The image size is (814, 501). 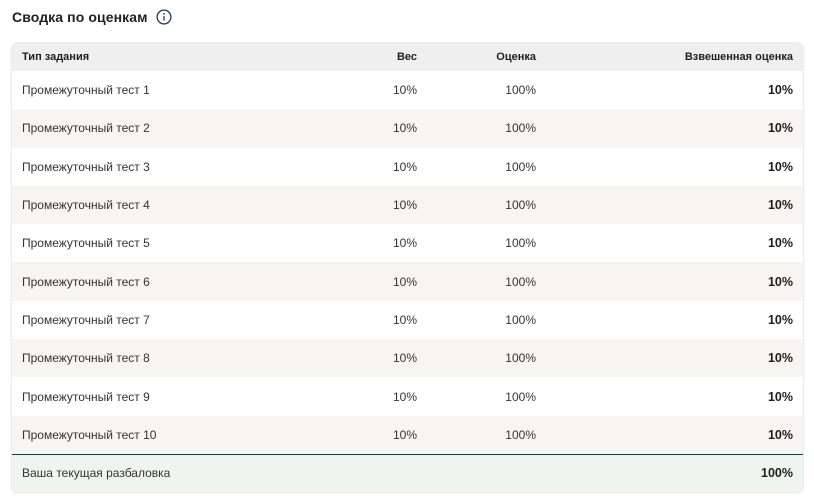 I want to click on cell-type: Промежуточный тест 4, so click(x=86, y=205).